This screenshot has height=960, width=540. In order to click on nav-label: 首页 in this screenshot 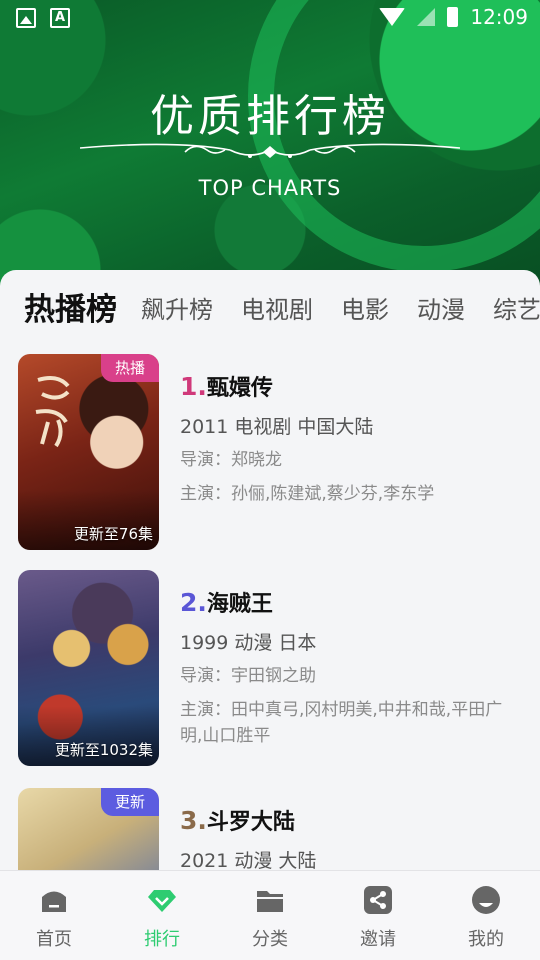, I will do `click(54, 939)`.